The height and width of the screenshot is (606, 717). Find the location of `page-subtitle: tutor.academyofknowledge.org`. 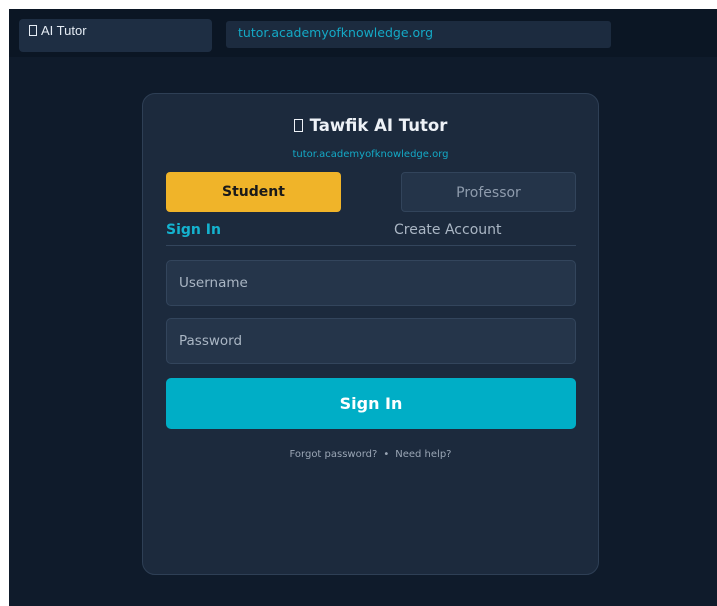

page-subtitle: tutor.academyofknowledge.org is located at coordinates (370, 154).